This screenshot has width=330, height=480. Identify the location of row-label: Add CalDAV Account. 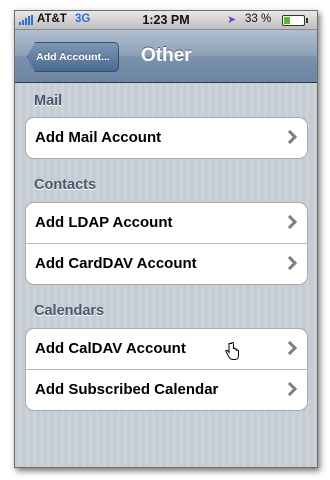
(110, 348).